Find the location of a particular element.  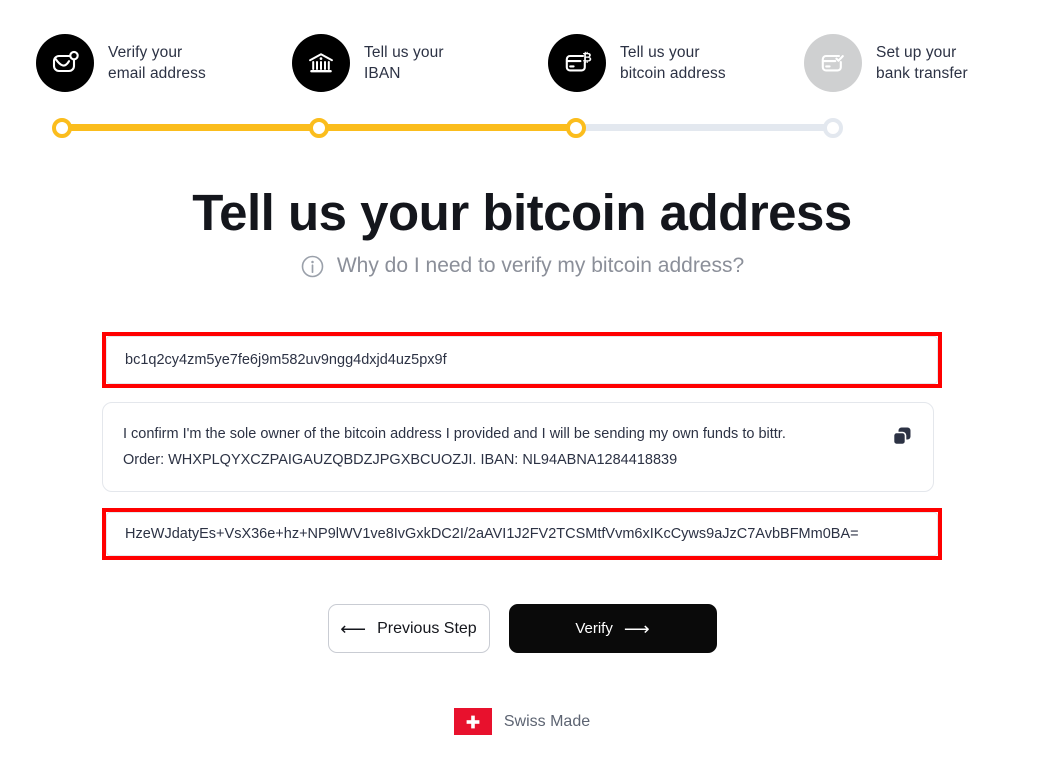

step-label: Verify your email address is located at coordinates (157, 63).